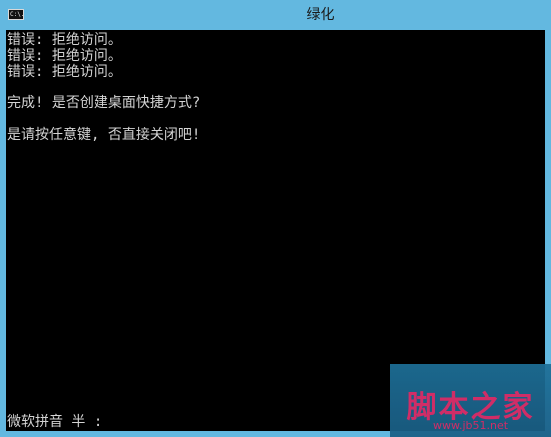 Image resolution: width=551 pixels, height=437 pixels. I want to click on watermark-url: www.jb51.net, so click(470, 425).